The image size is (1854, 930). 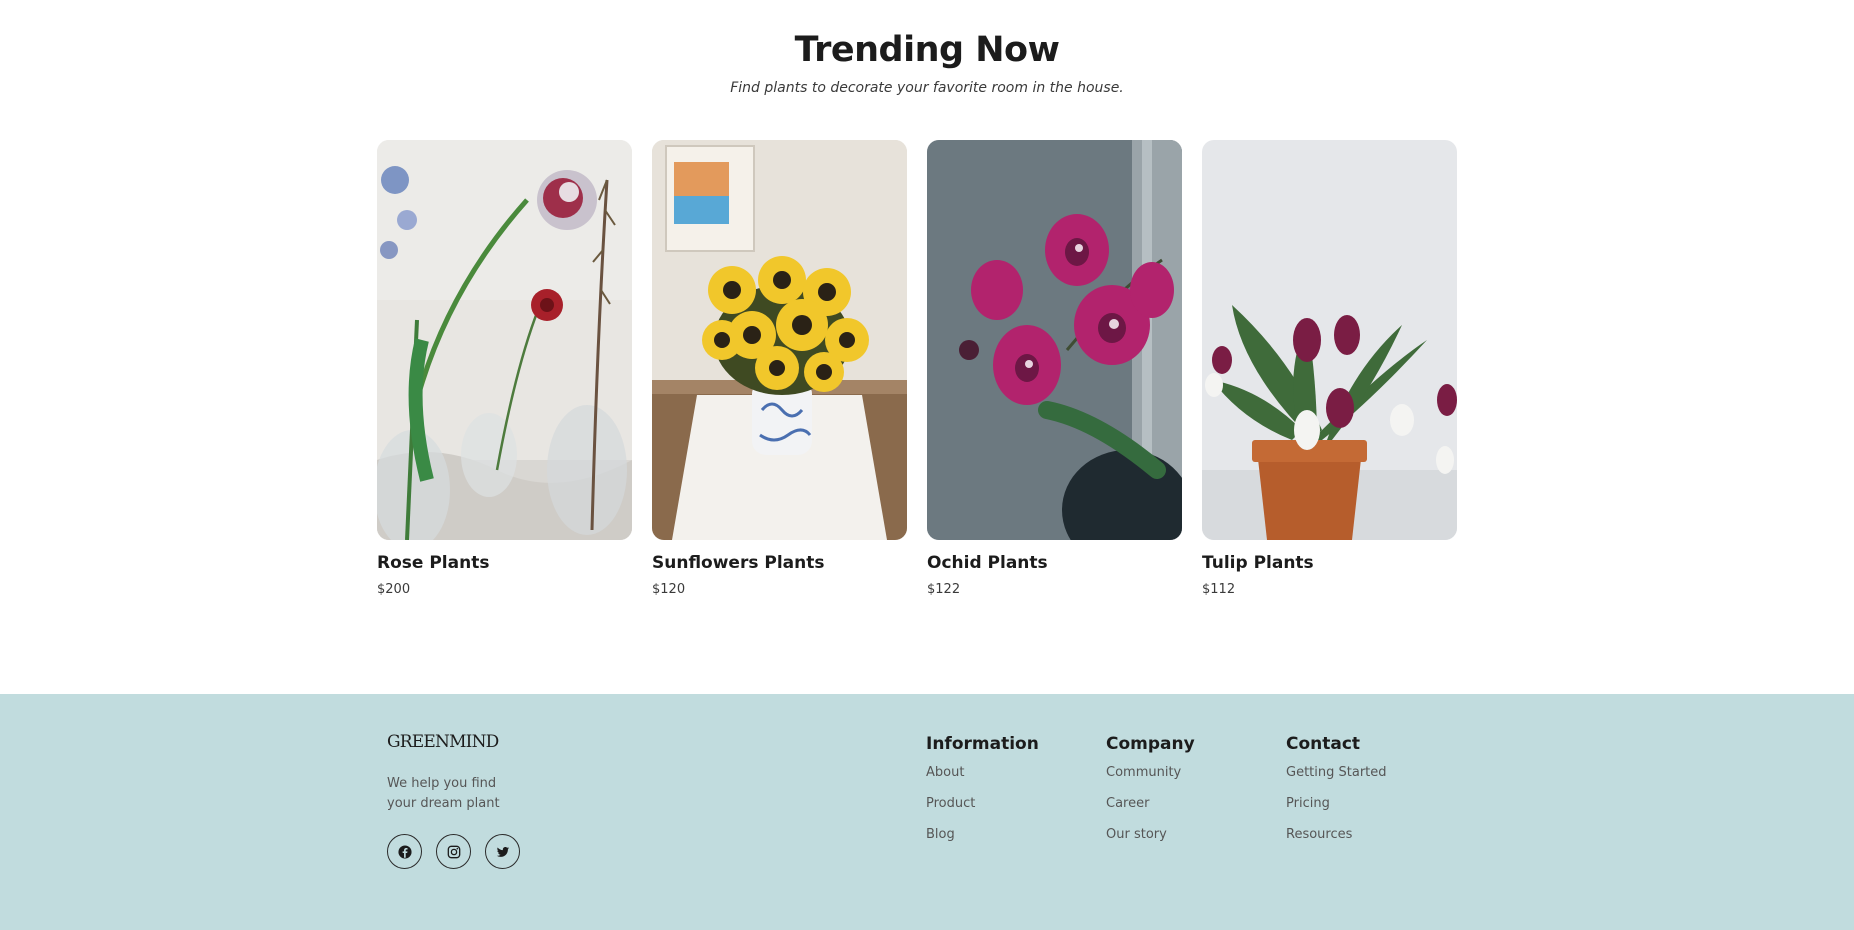 What do you see at coordinates (1191, 834) in the screenshot?
I see `footer-link-our-story: Our story` at bounding box center [1191, 834].